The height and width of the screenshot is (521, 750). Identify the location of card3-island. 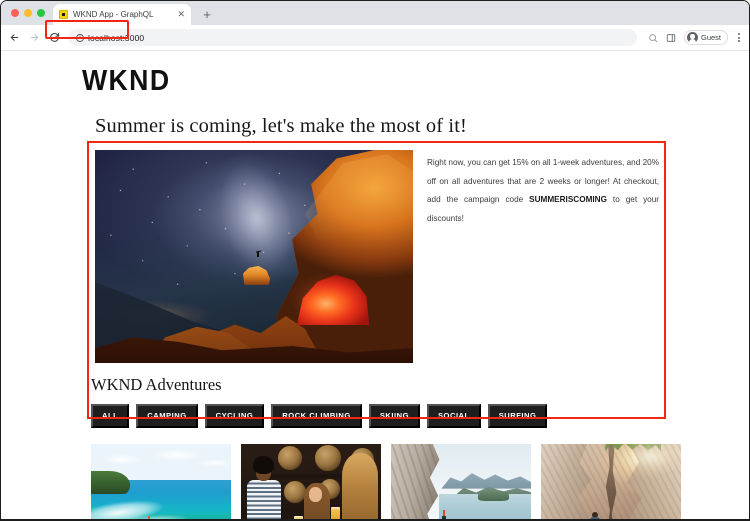
(493, 496).